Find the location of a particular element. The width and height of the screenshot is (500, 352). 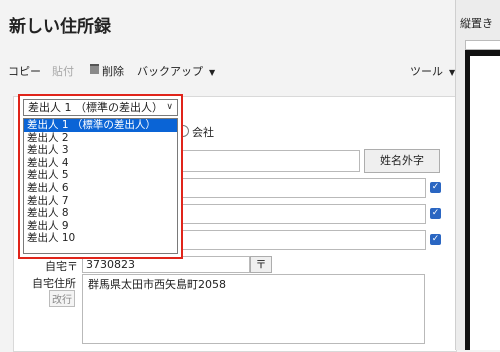

sender-select-value: 差出人 1 （標準の差出人） is located at coordinates (95, 107).